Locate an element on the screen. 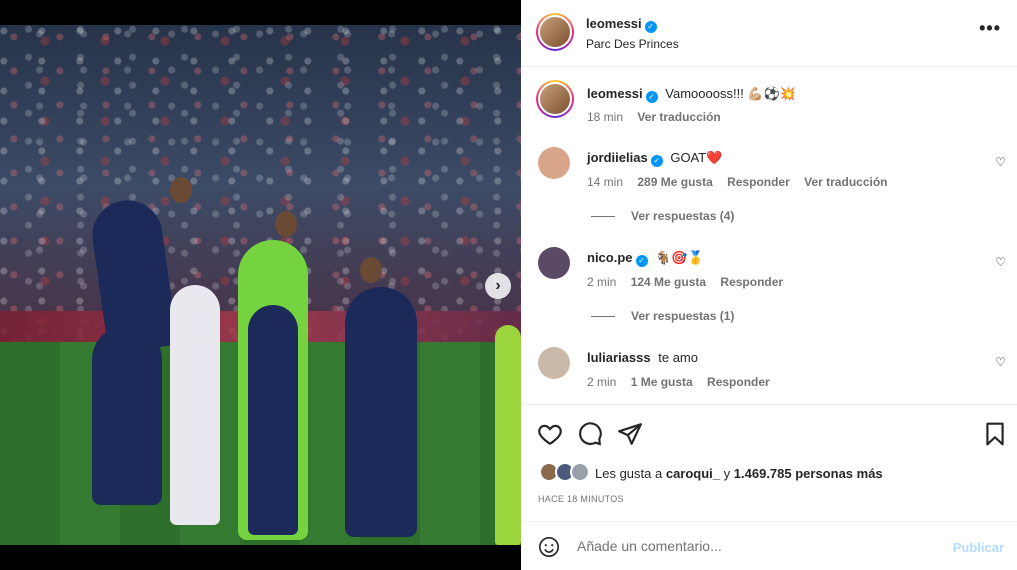  comment-text: 🐐🎯🥇 is located at coordinates (679, 257).